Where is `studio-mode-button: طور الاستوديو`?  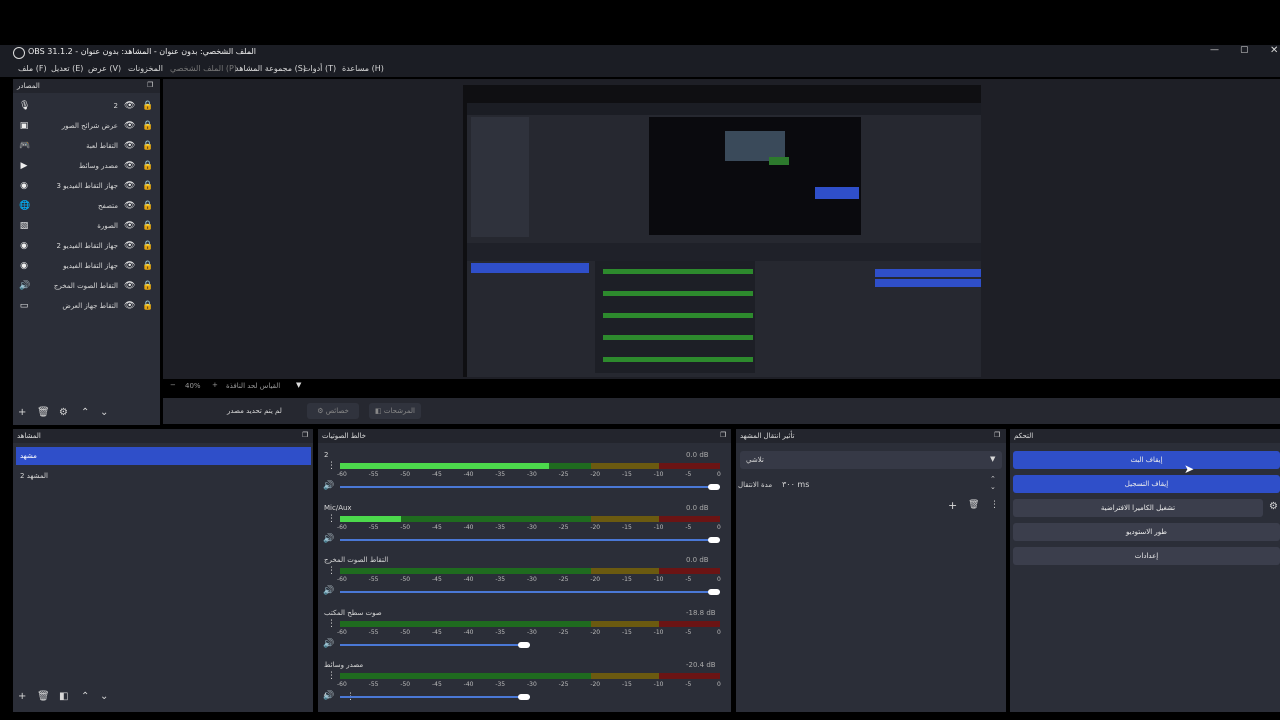 studio-mode-button: طور الاستوديو is located at coordinates (1146, 532).